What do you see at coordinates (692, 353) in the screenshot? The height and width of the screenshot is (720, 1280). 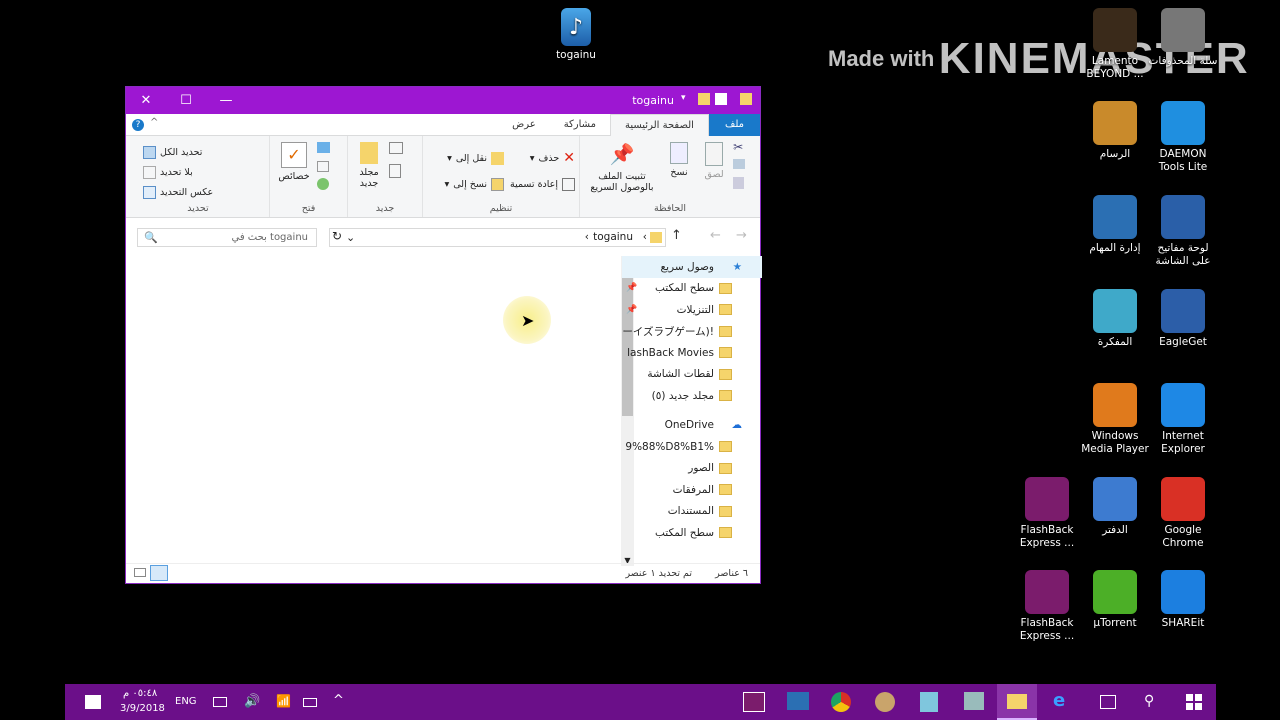 I see `nav-item: lashBack Movies` at bounding box center [692, 353].